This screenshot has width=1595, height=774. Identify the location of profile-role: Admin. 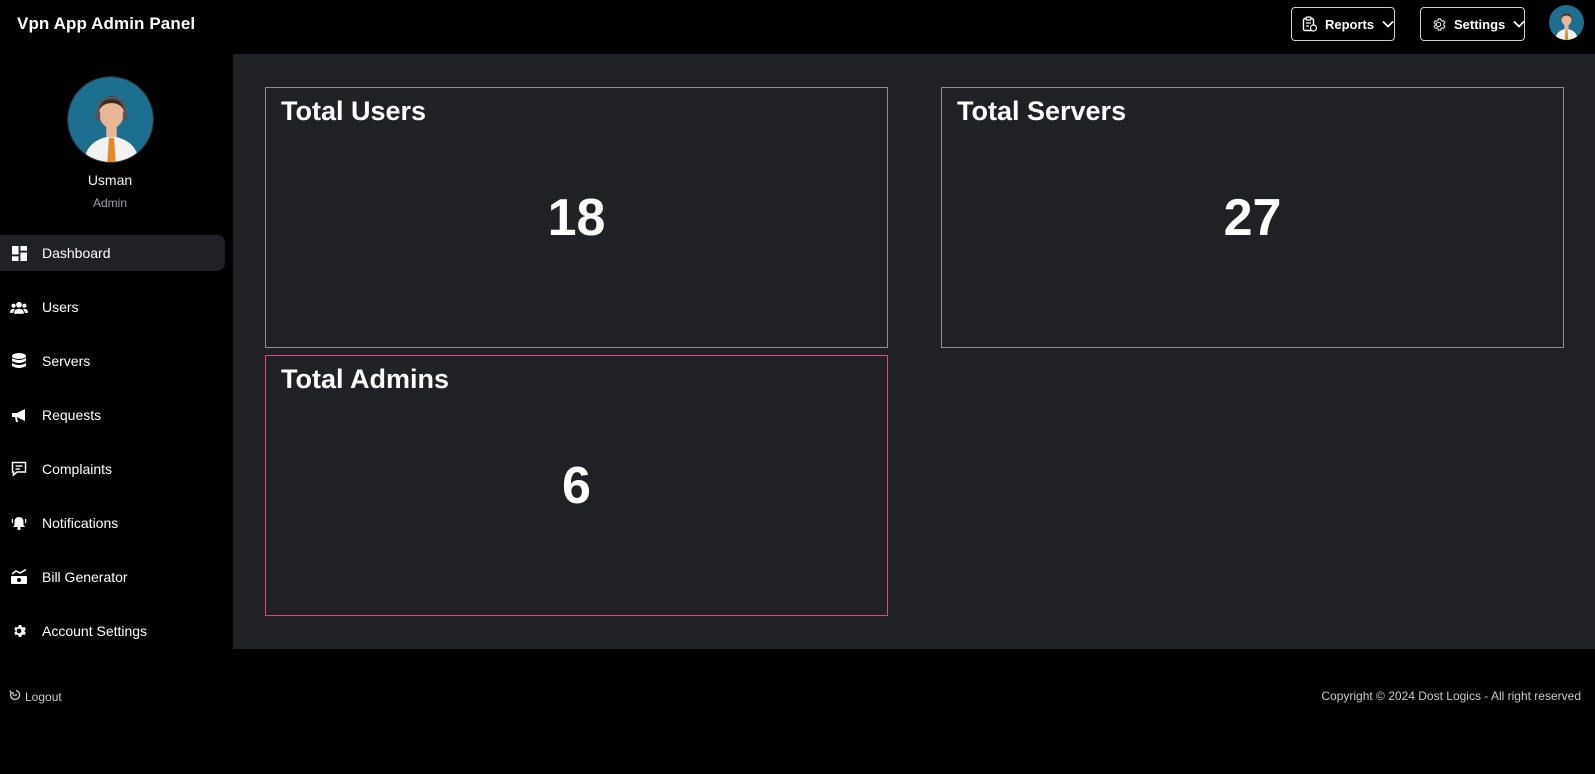
(109, 203).